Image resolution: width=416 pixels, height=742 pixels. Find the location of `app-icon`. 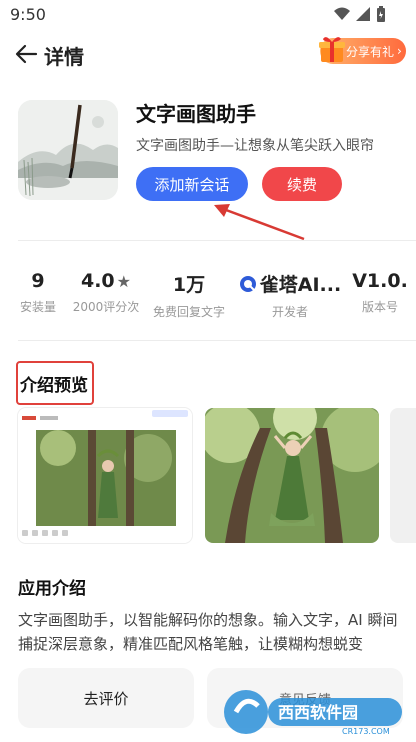

app-icon is located at coordinates (68, 150).